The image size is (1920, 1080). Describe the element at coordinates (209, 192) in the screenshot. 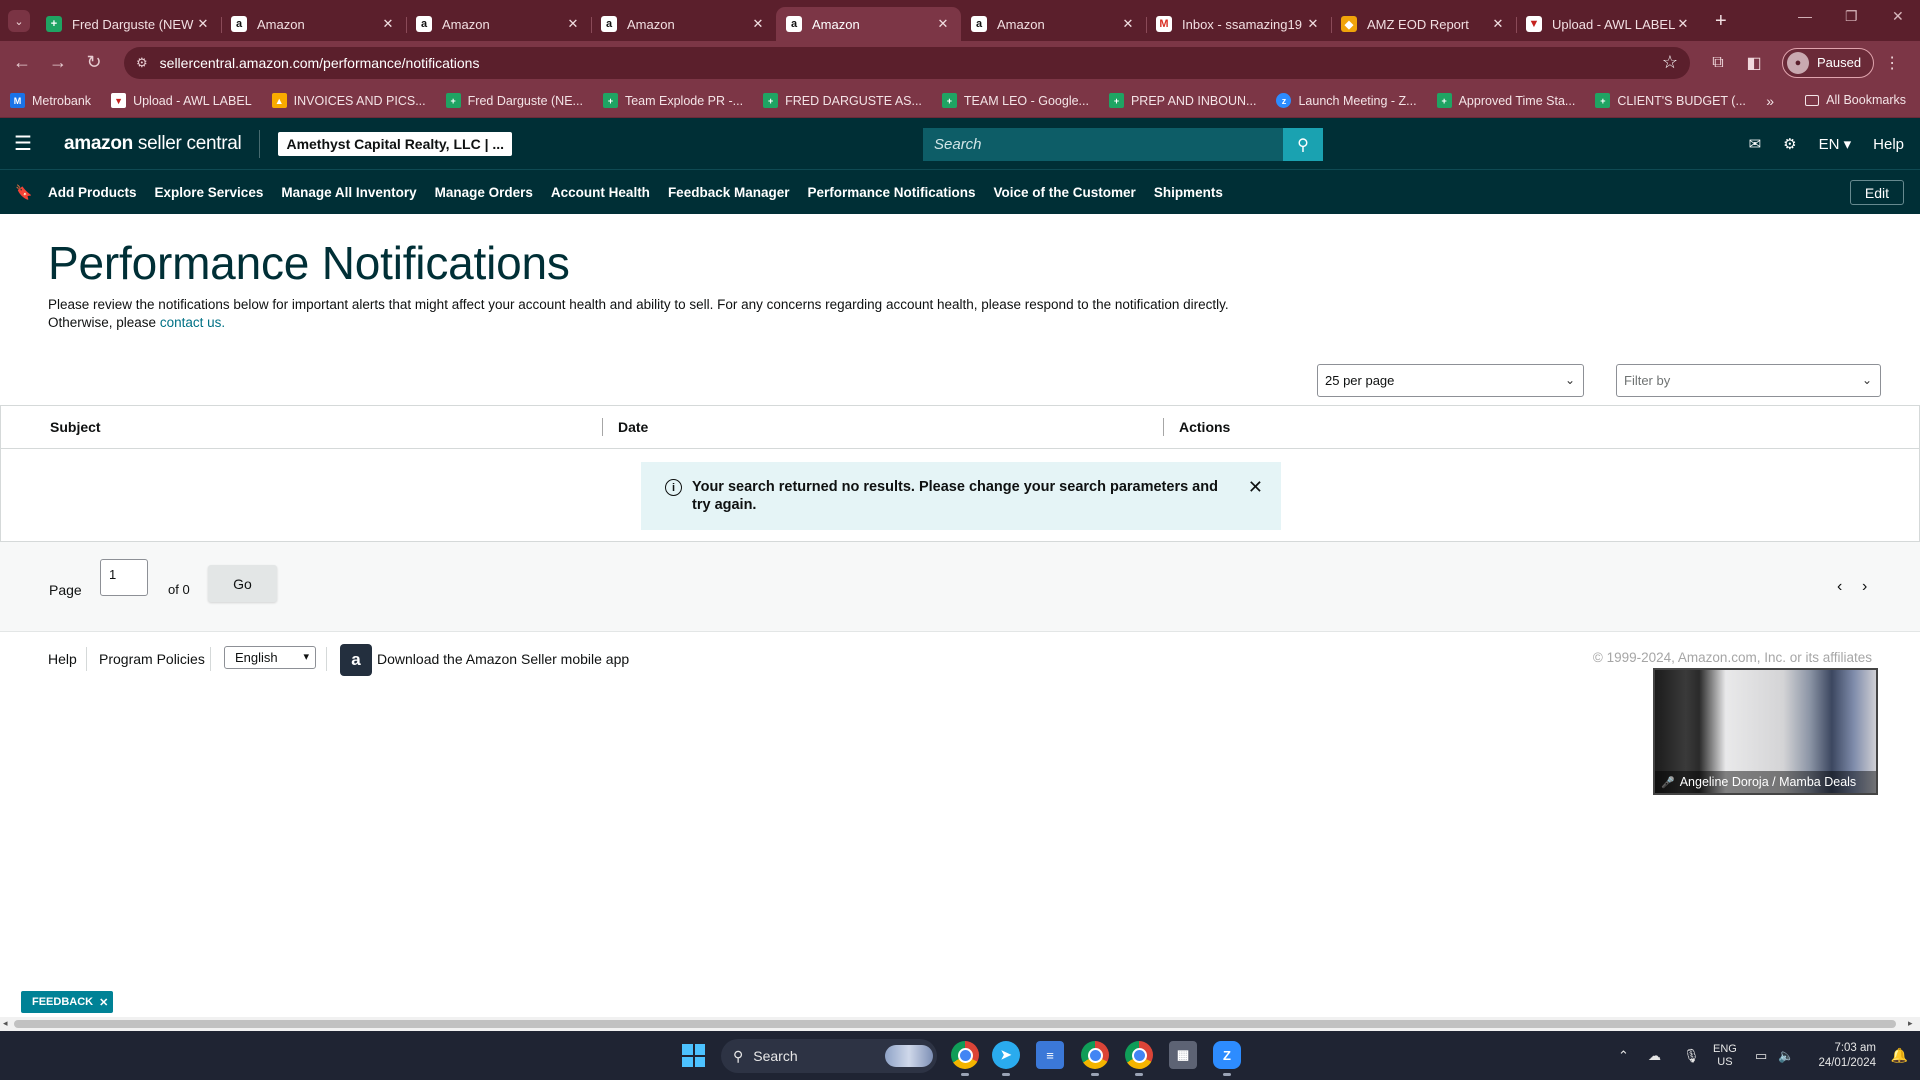

I see `nav-explore-services: Explore Services` at that location.